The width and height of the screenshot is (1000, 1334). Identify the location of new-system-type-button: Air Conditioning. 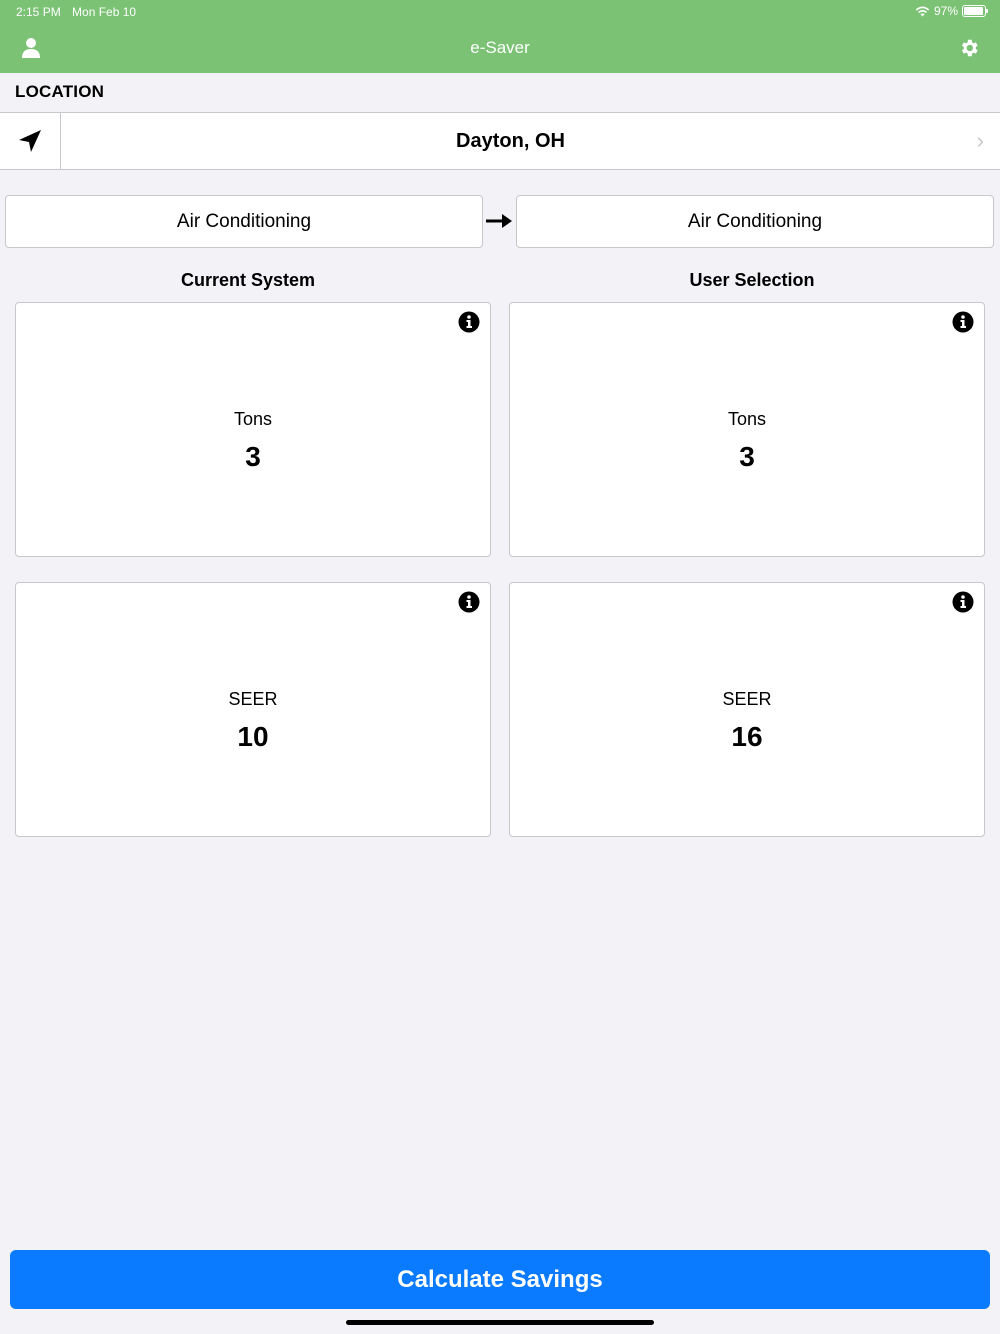
(755, 221).